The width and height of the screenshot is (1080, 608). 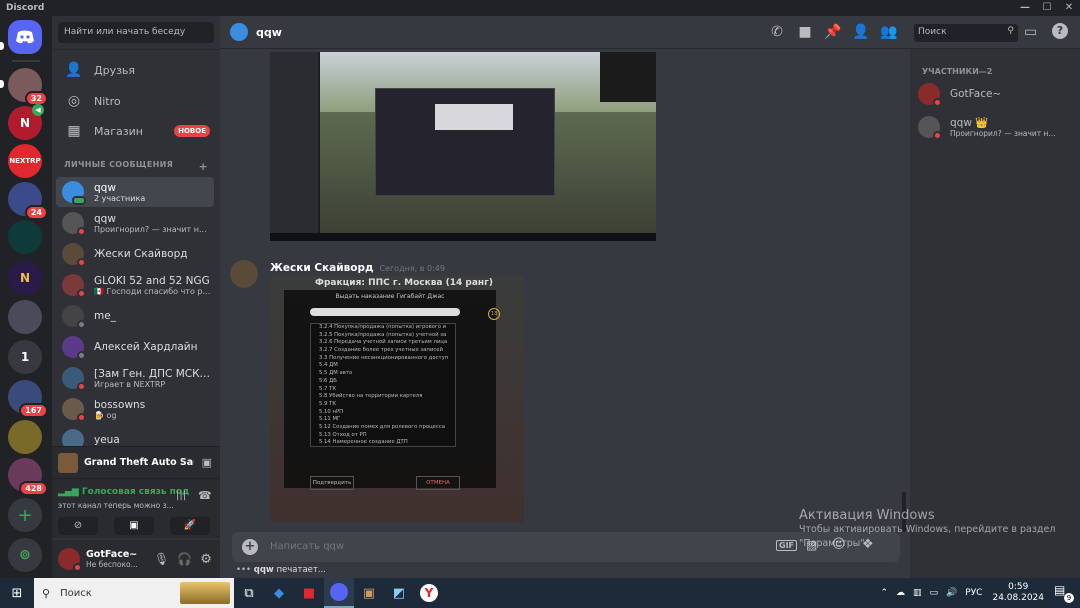 I want to click on tray-app-icon: ▥, so click(x=917, y=593).